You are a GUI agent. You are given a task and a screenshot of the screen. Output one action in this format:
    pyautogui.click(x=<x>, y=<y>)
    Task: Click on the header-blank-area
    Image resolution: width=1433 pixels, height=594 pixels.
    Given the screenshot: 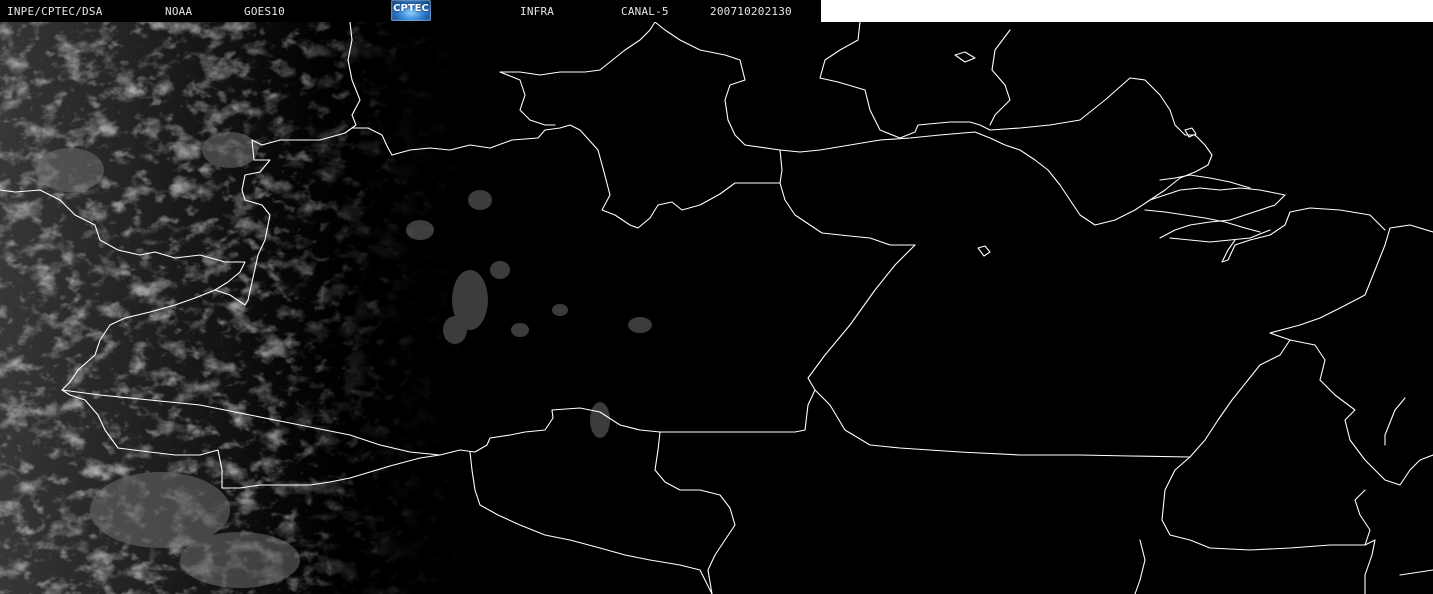 What is the action you would take?
    pyautogui.click(x=1127, y=11)
    